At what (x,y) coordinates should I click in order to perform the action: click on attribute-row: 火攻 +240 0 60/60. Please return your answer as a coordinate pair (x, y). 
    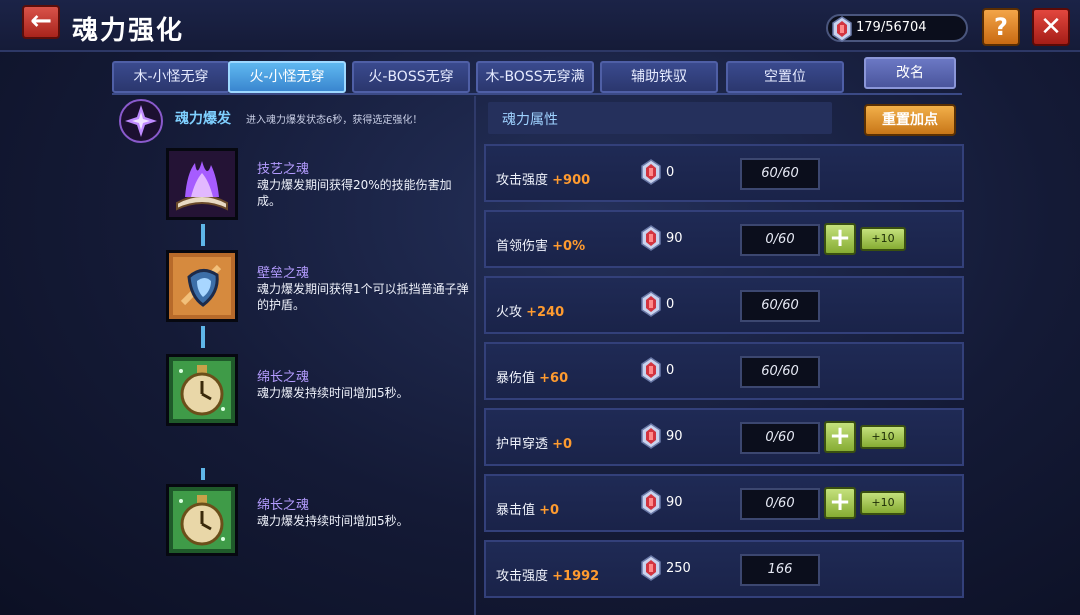
    Looking at the image, I should click on (724, 305).